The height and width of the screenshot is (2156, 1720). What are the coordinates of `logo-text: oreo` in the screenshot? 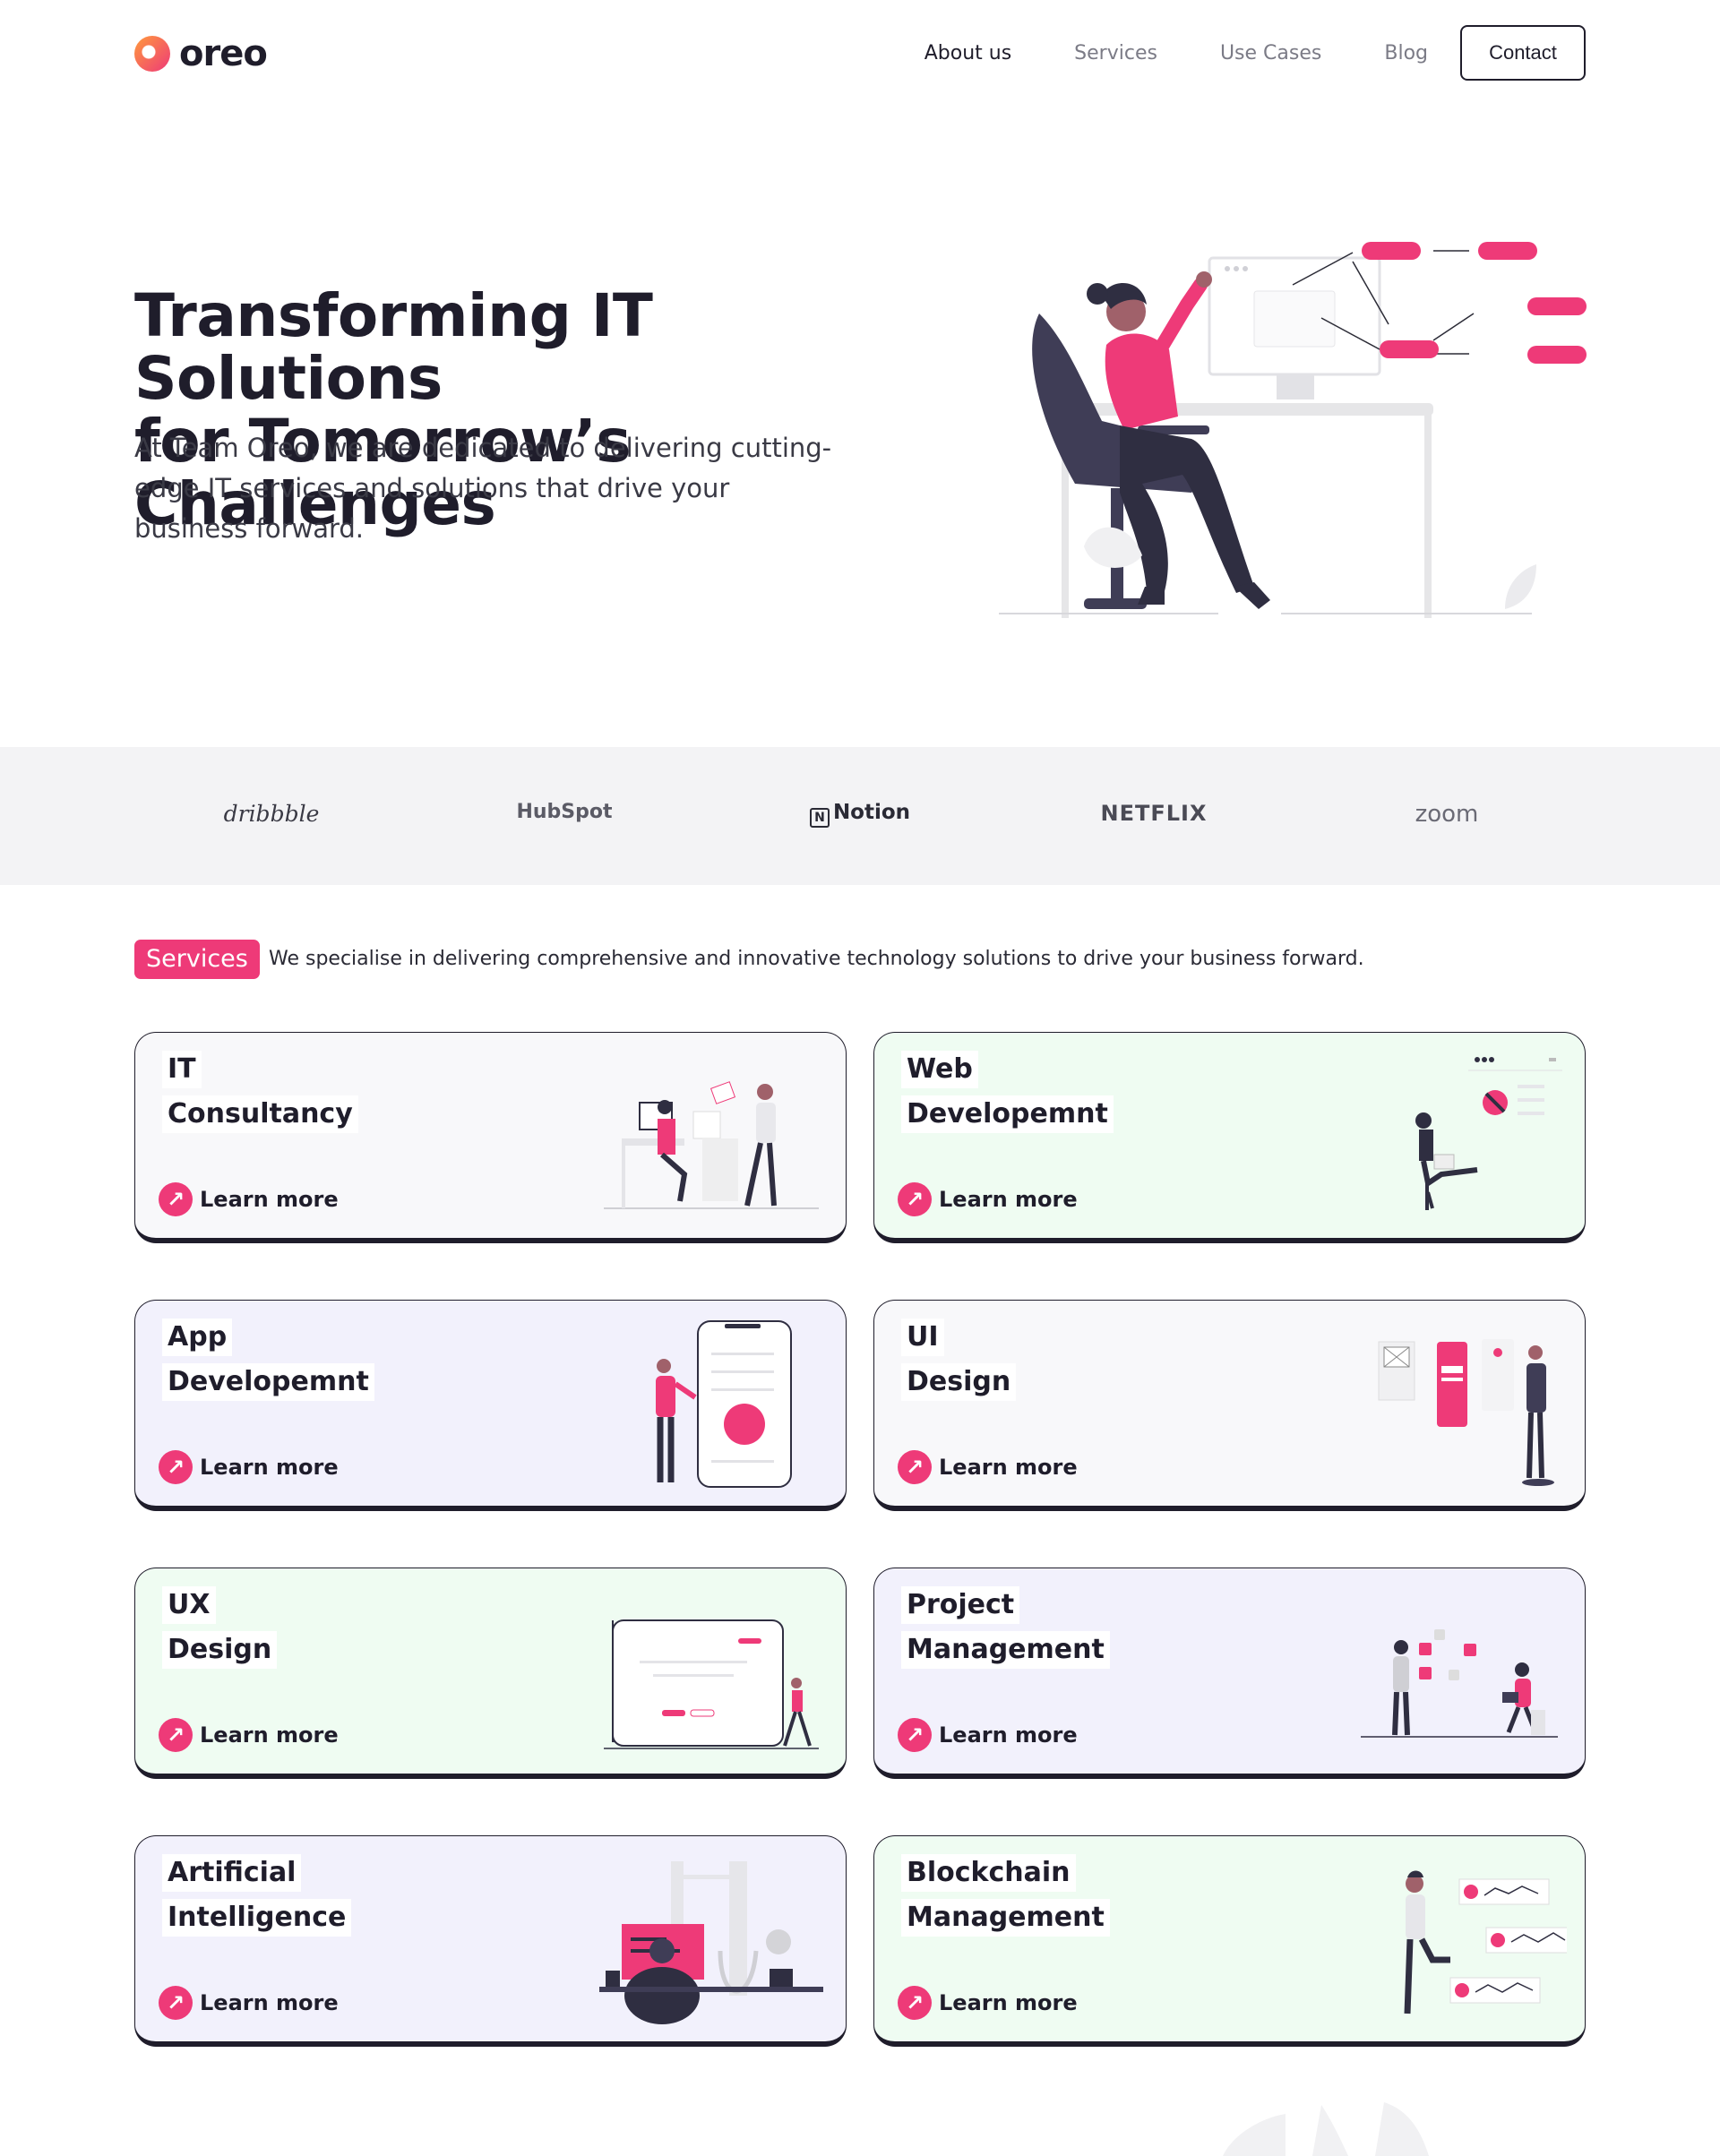 It's located at (223, 53).